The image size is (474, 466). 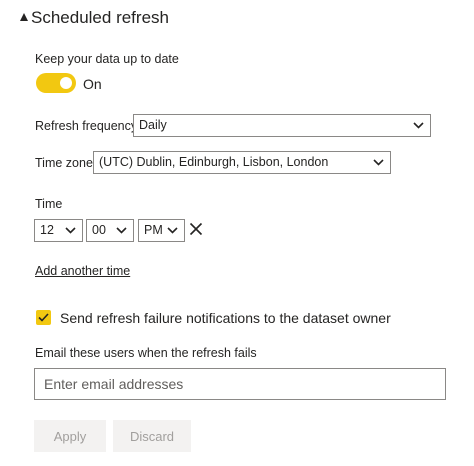 I want to click on apply-button: Apply, so click(x=70, y=436).